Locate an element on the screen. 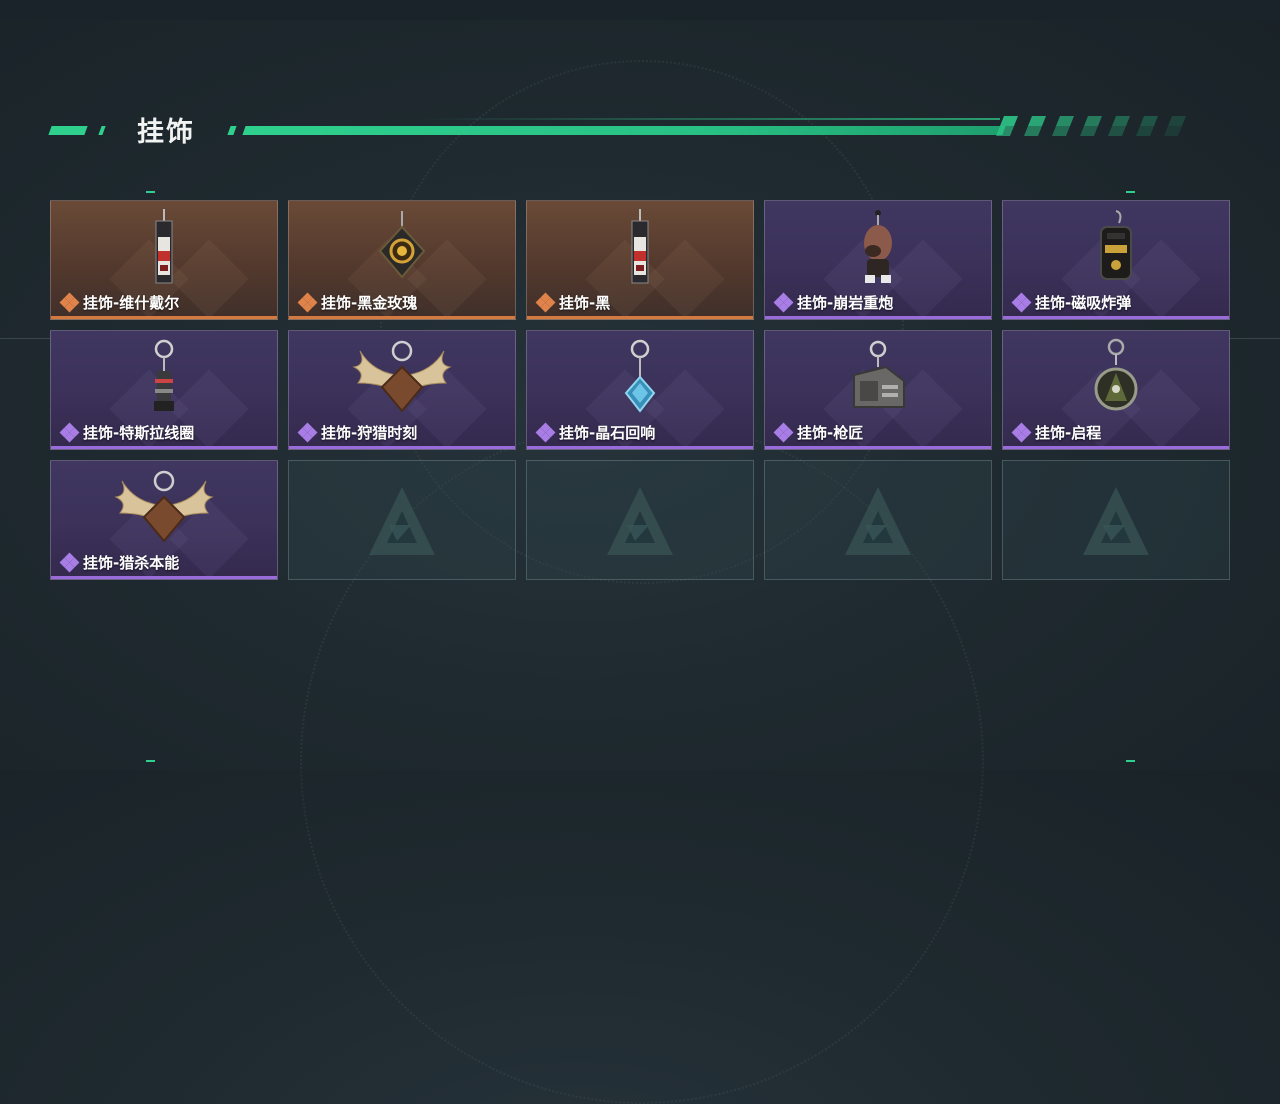 Image resolution: width=1280 pixels, height=1104 pixels. header-thin-line is located at coordinates (710, 119).